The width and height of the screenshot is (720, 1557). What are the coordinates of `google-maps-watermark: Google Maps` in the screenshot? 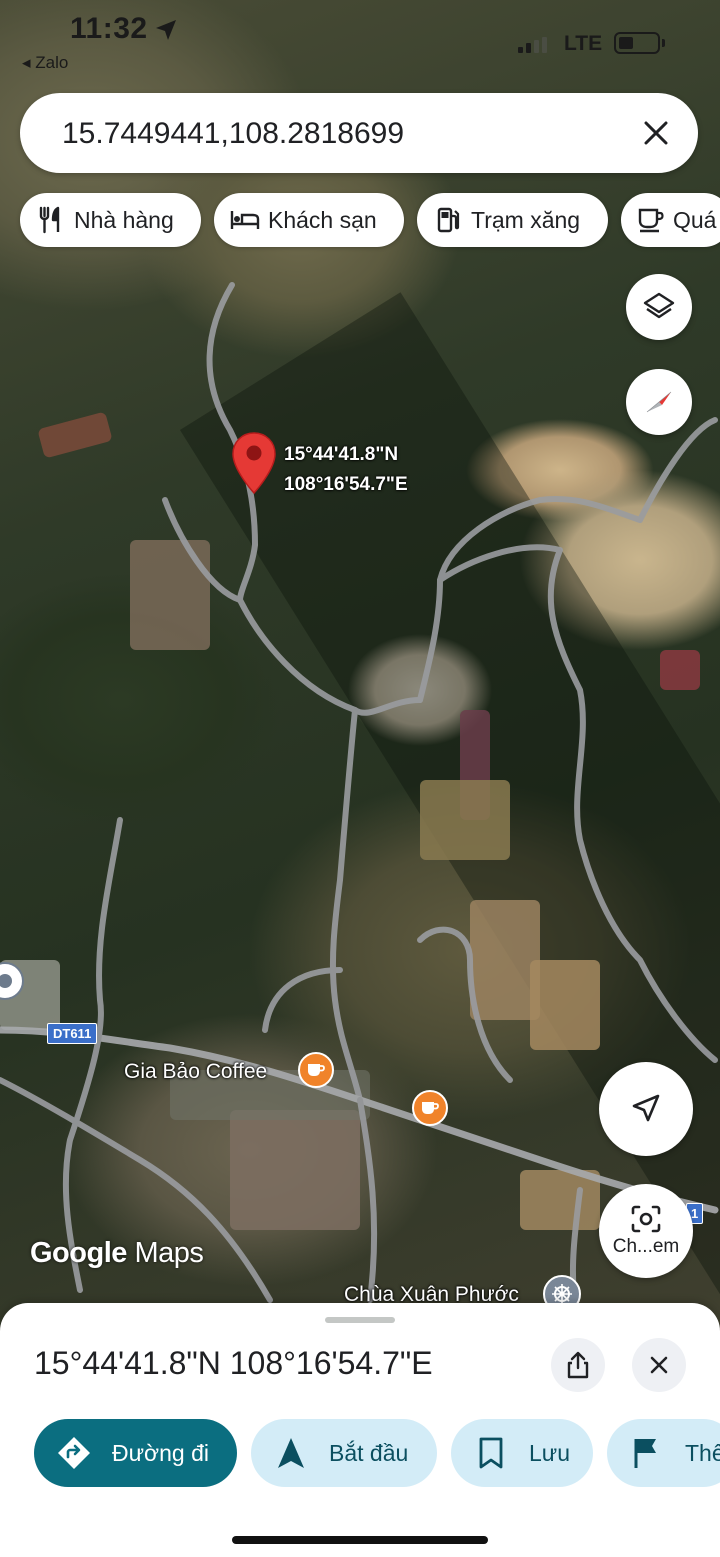 It's located at (117, 1253).